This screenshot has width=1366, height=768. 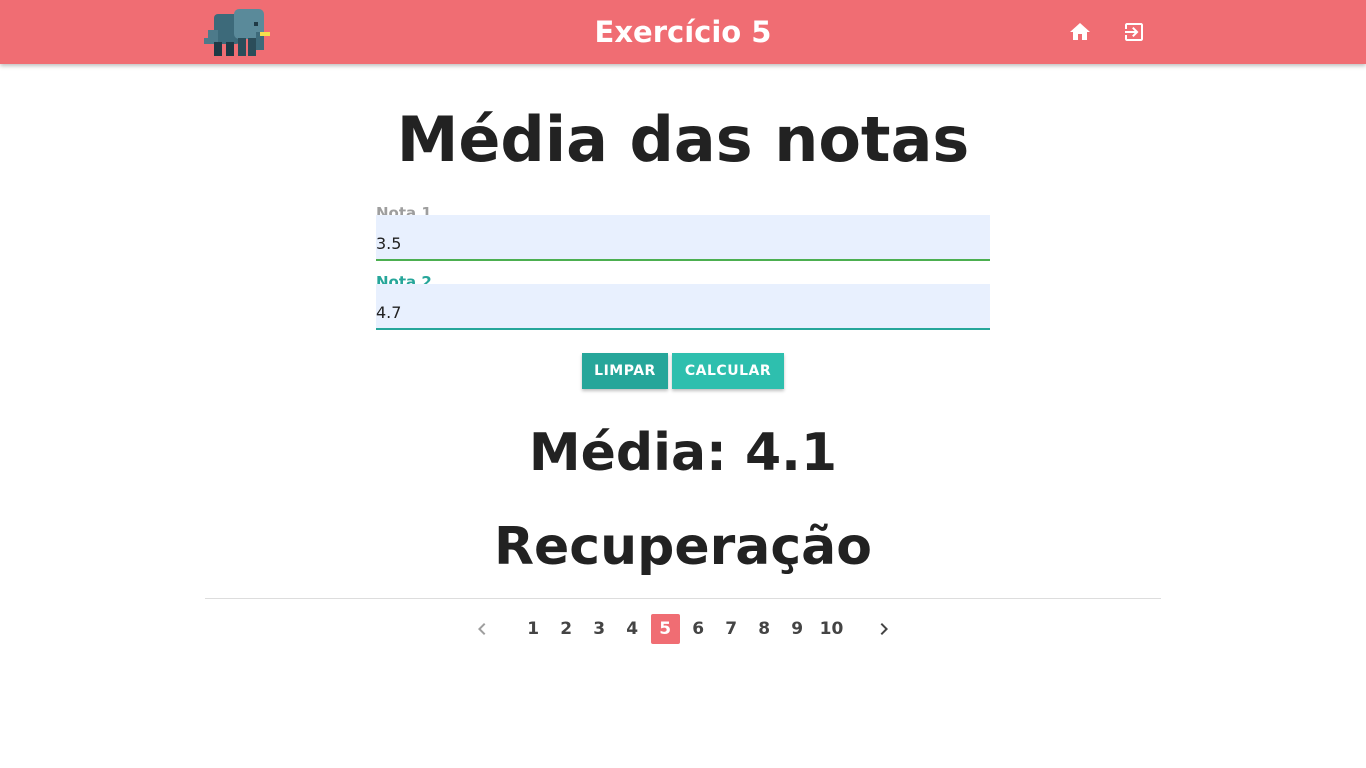 What do you see at coordinates (764, 629) in the screenshot?
I see `page-8: 8` at bounding box center [764, 629].